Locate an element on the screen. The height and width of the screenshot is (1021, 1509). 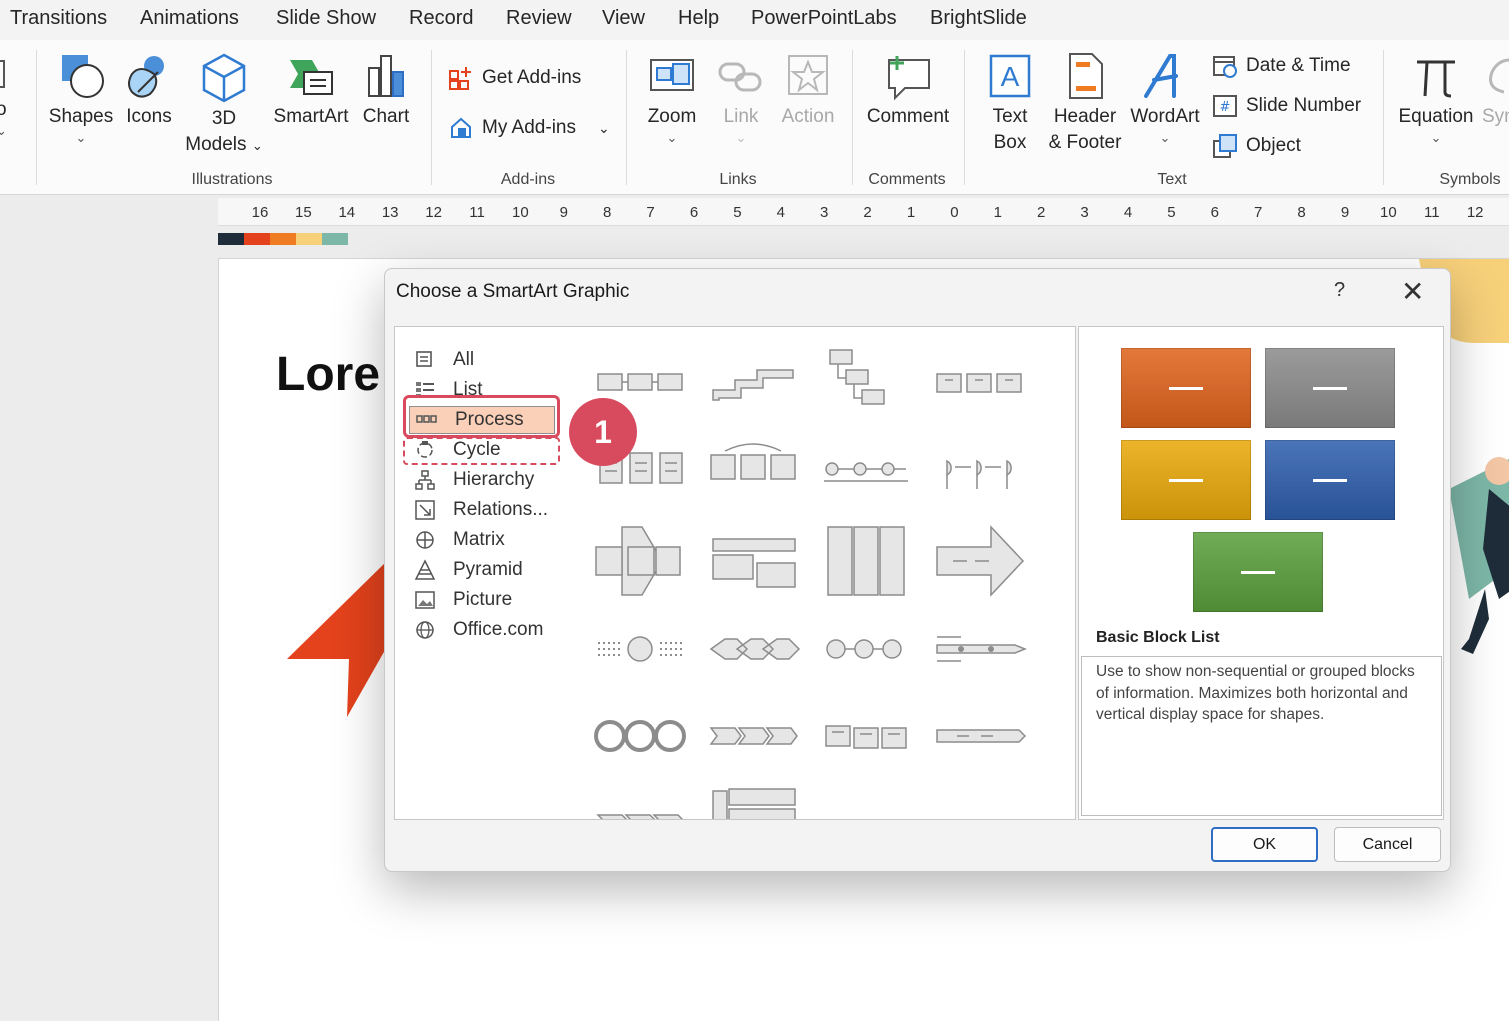
equation-button: Equation ⌄ is located at coordinates (1436, 99).